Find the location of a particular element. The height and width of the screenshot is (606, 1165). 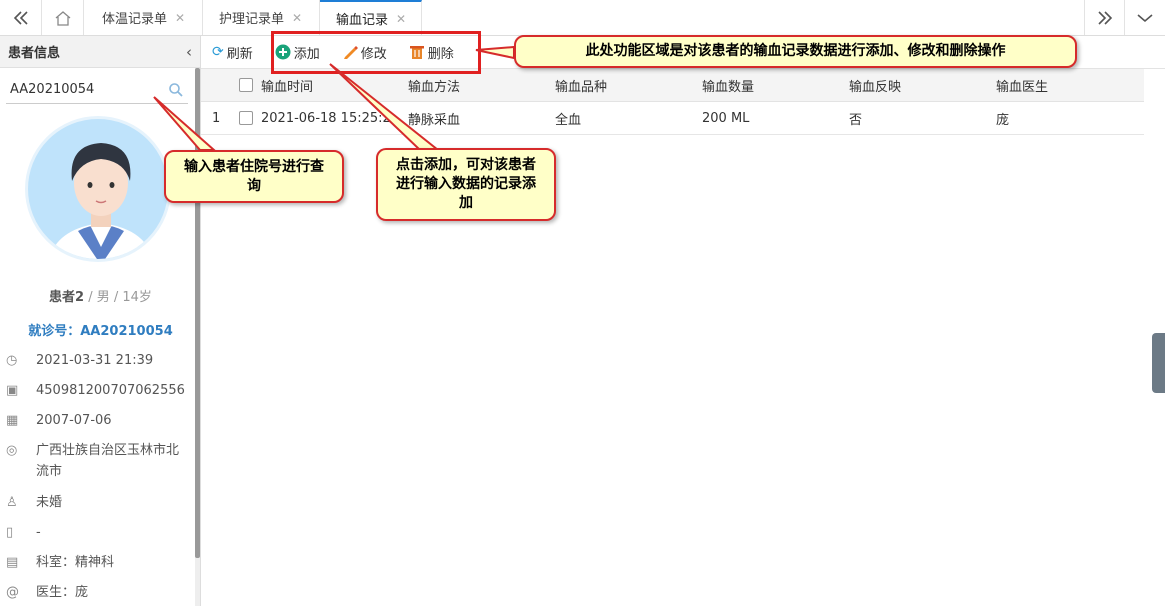

double-chevron-right-icon is located at coordinates (1104, 17).